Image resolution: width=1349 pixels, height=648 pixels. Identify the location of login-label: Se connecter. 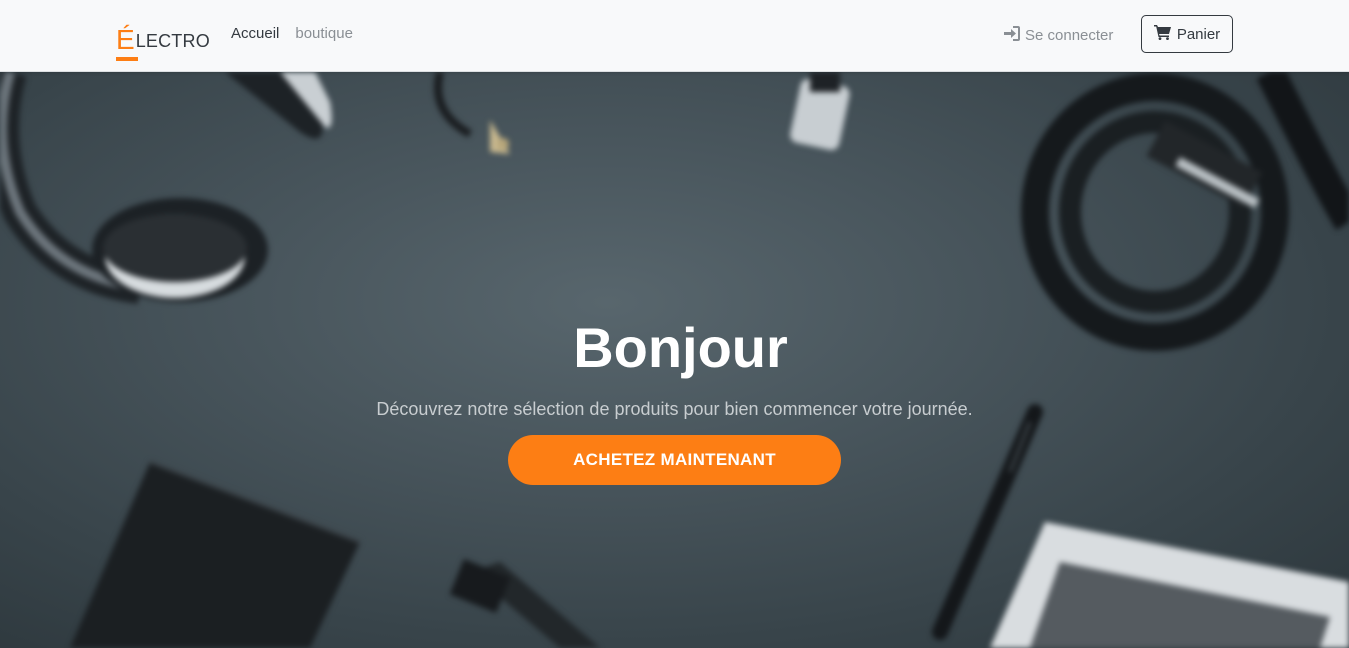
(1069, 35).